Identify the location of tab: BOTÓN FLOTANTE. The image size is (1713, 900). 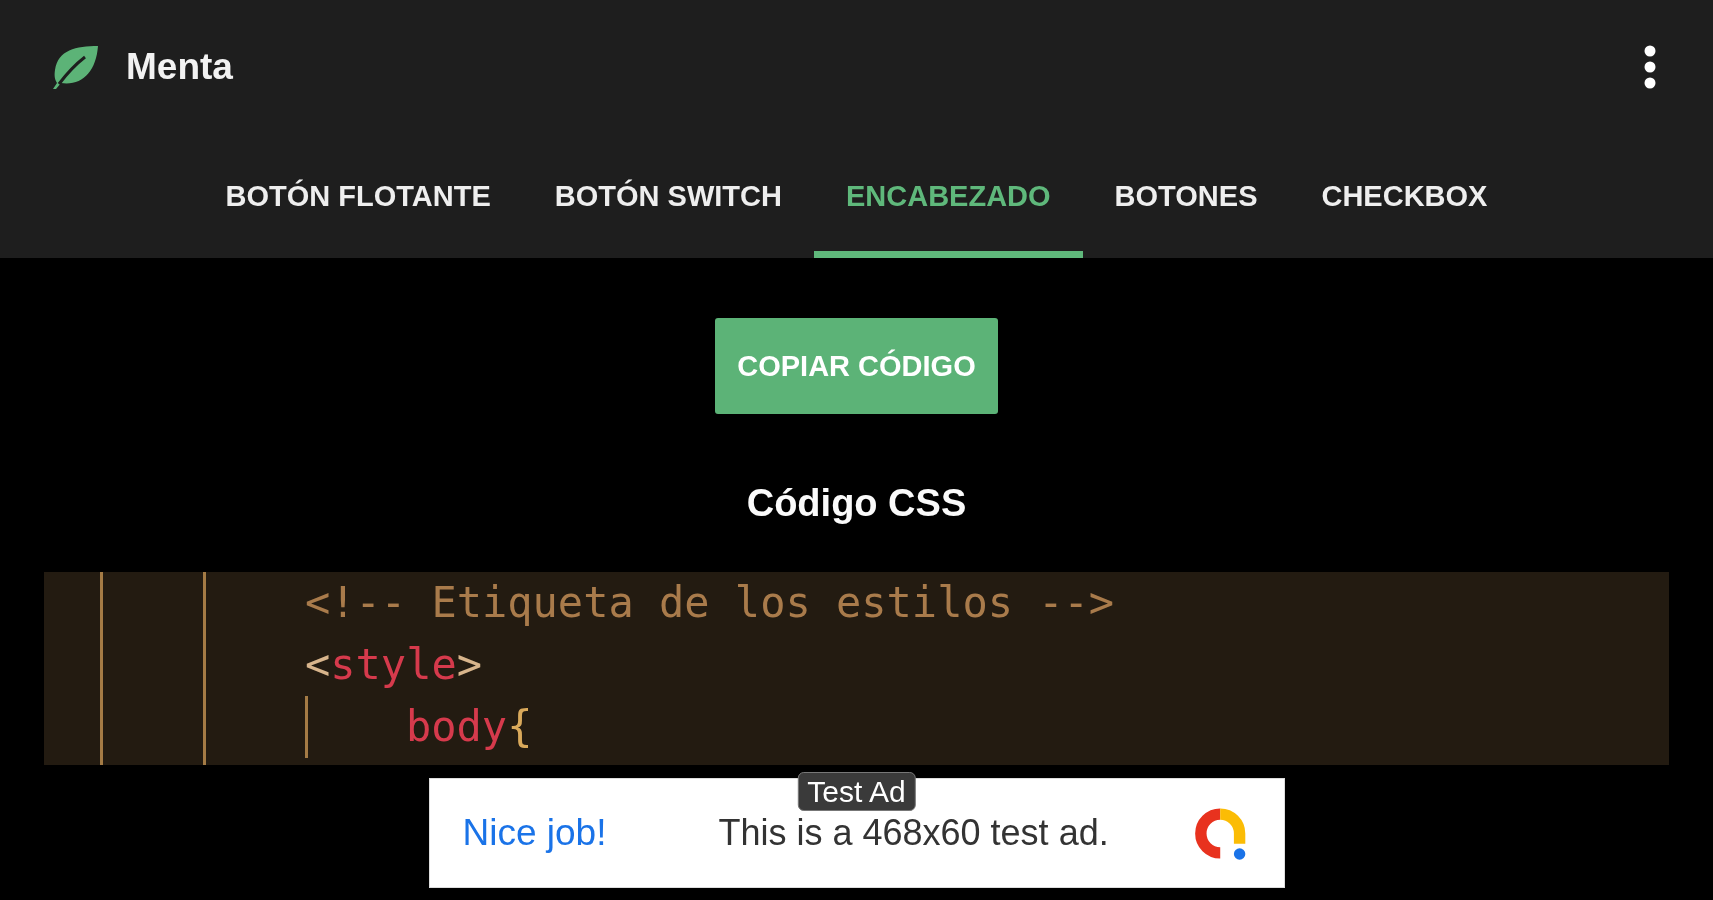
(358, 196).